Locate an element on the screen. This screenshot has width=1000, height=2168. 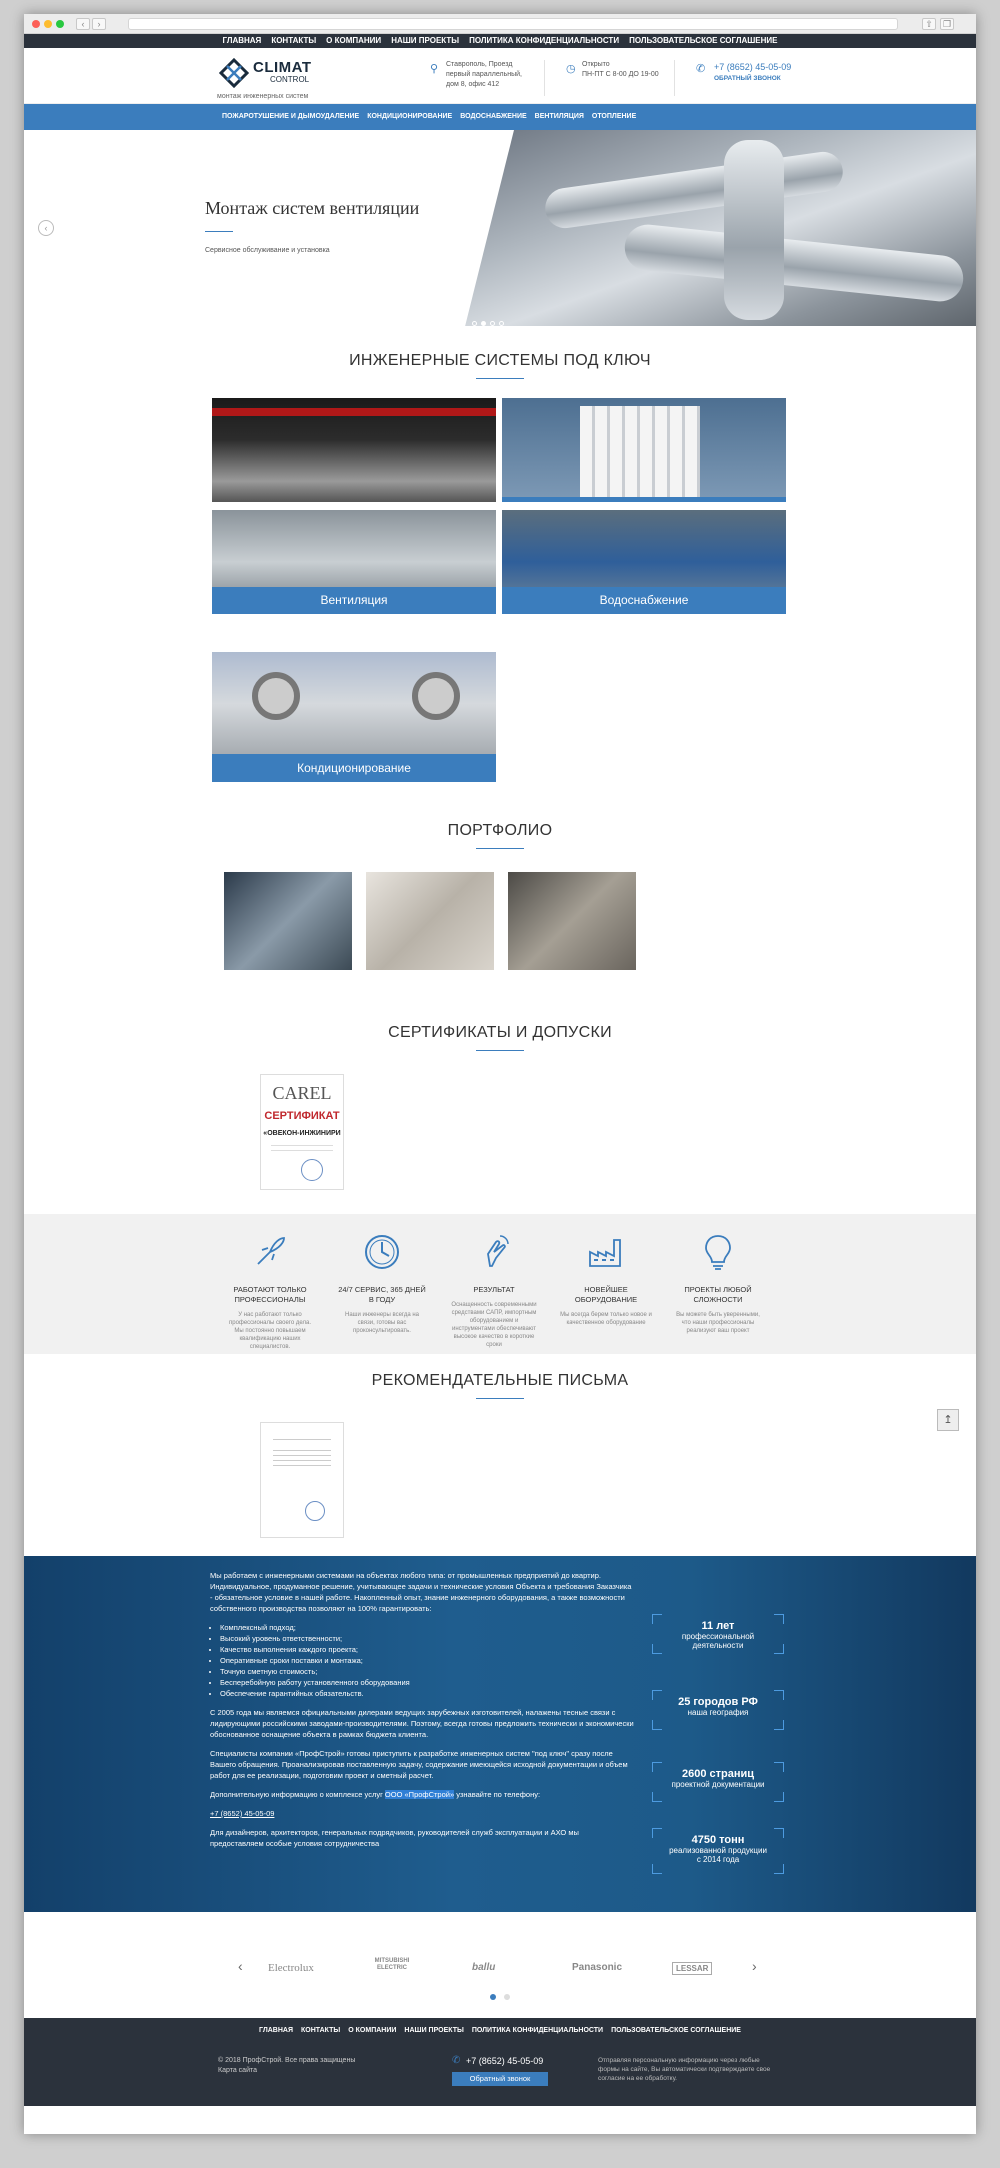
minimize-dot-icon is located at coordinates (48, 24).